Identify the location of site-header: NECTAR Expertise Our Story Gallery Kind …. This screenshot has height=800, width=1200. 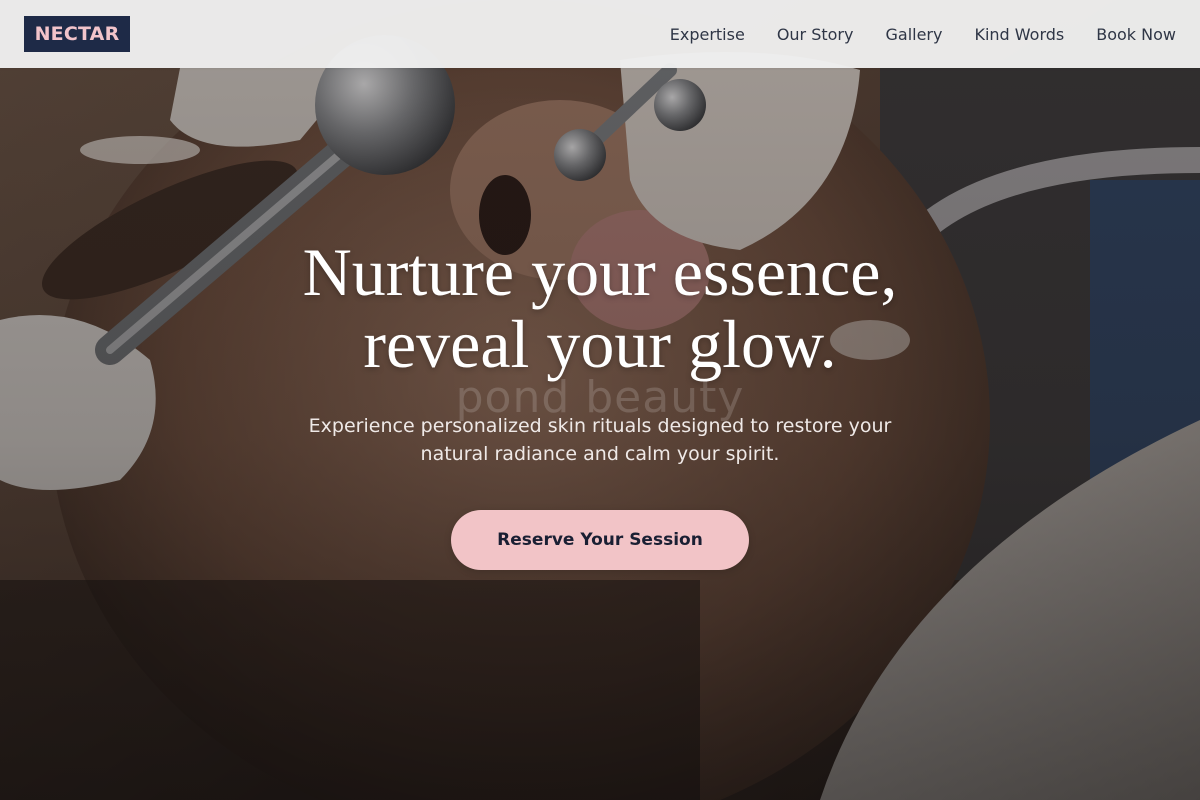
(600, 34).